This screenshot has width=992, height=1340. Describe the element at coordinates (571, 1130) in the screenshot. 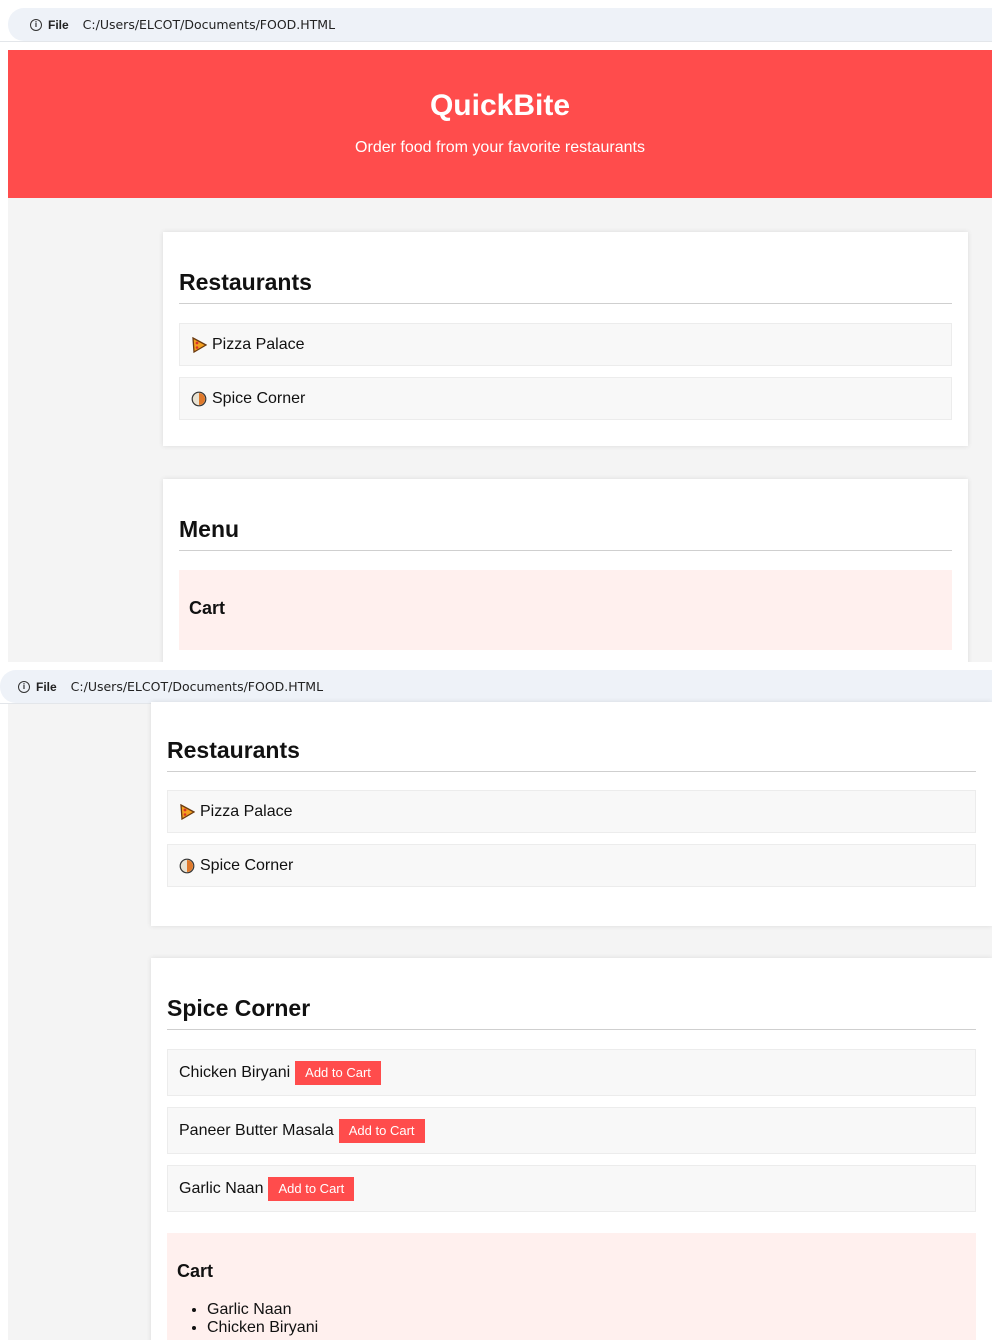

I see `menu-item-paneer-butter-masala: Paneer Butter Masala Add to Cart` at that location.